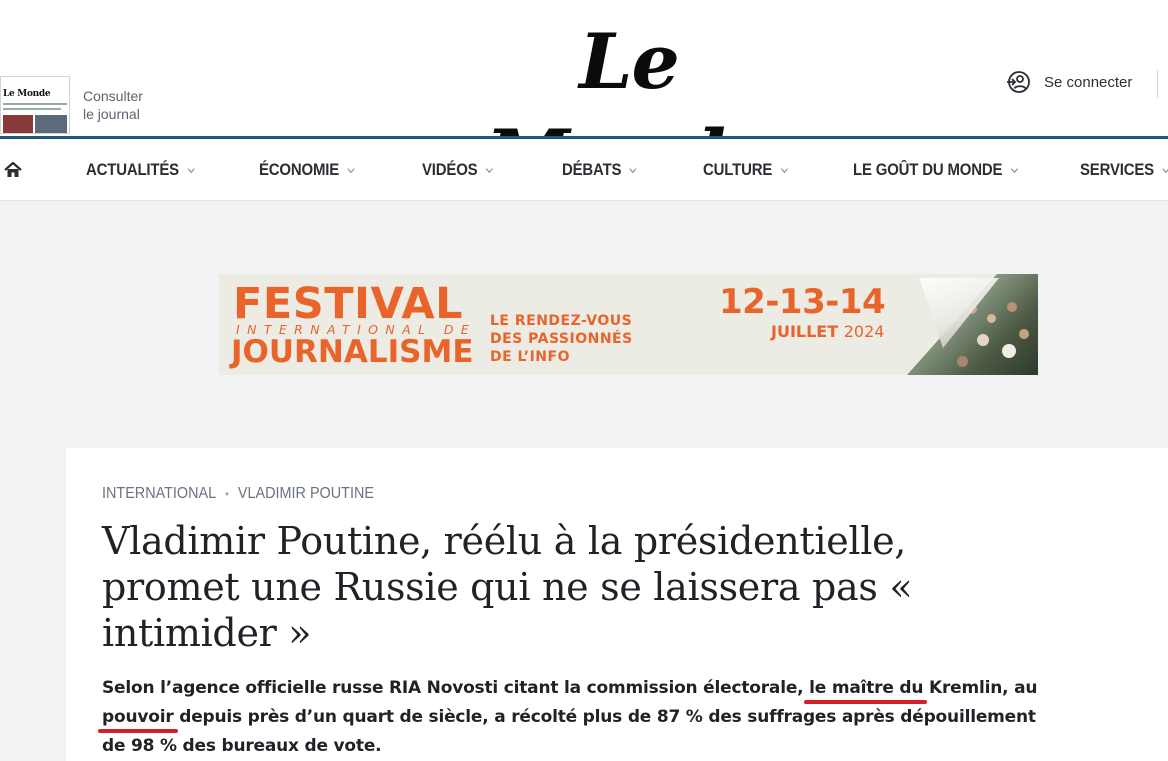 The image size is (1168, 761). I want to click on user-login-icon, so click(1018, 82).